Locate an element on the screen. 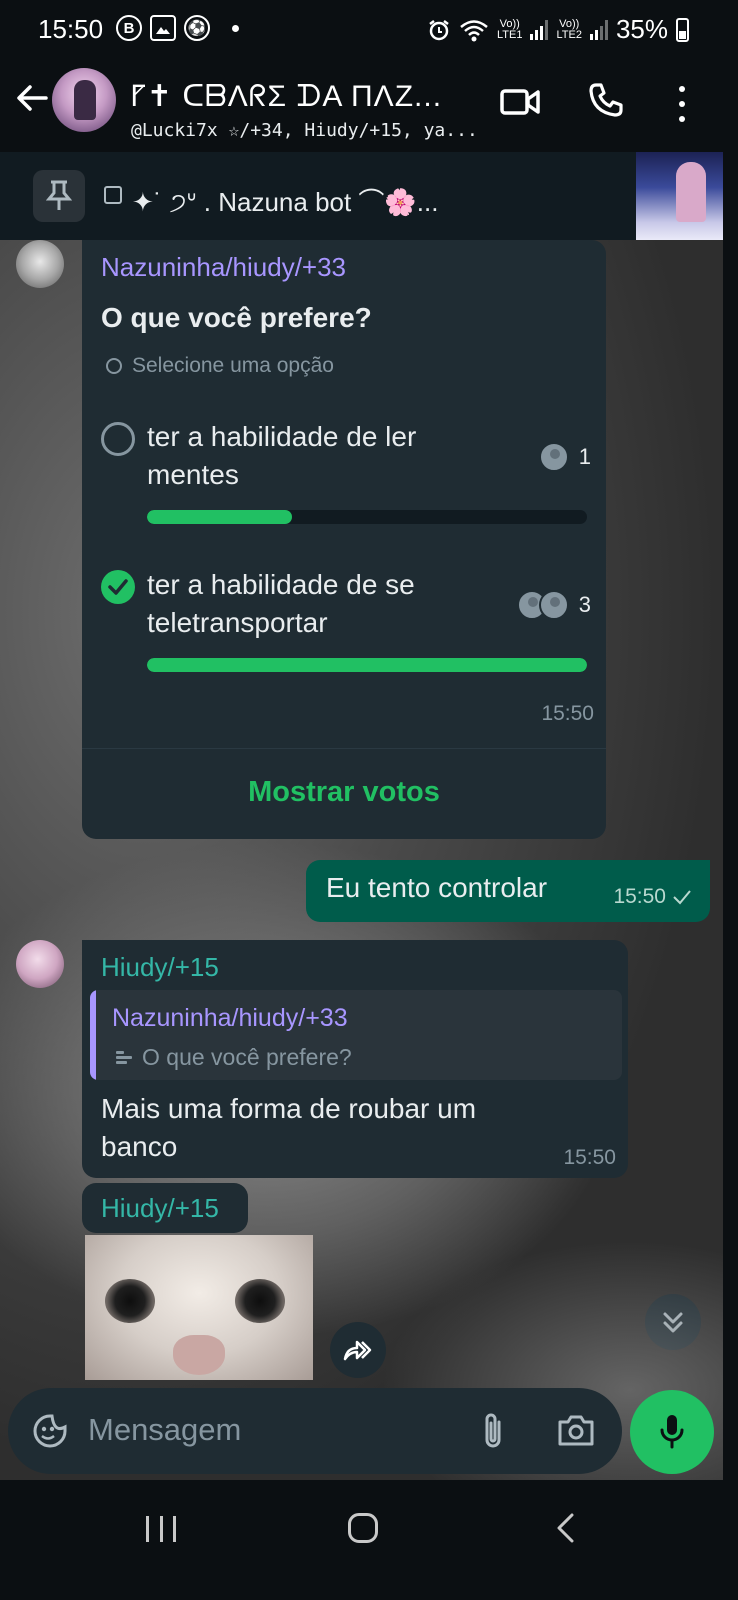 This screenshot has height=1600, width=738. sent-check-icon is located at coordinates (682, 897).